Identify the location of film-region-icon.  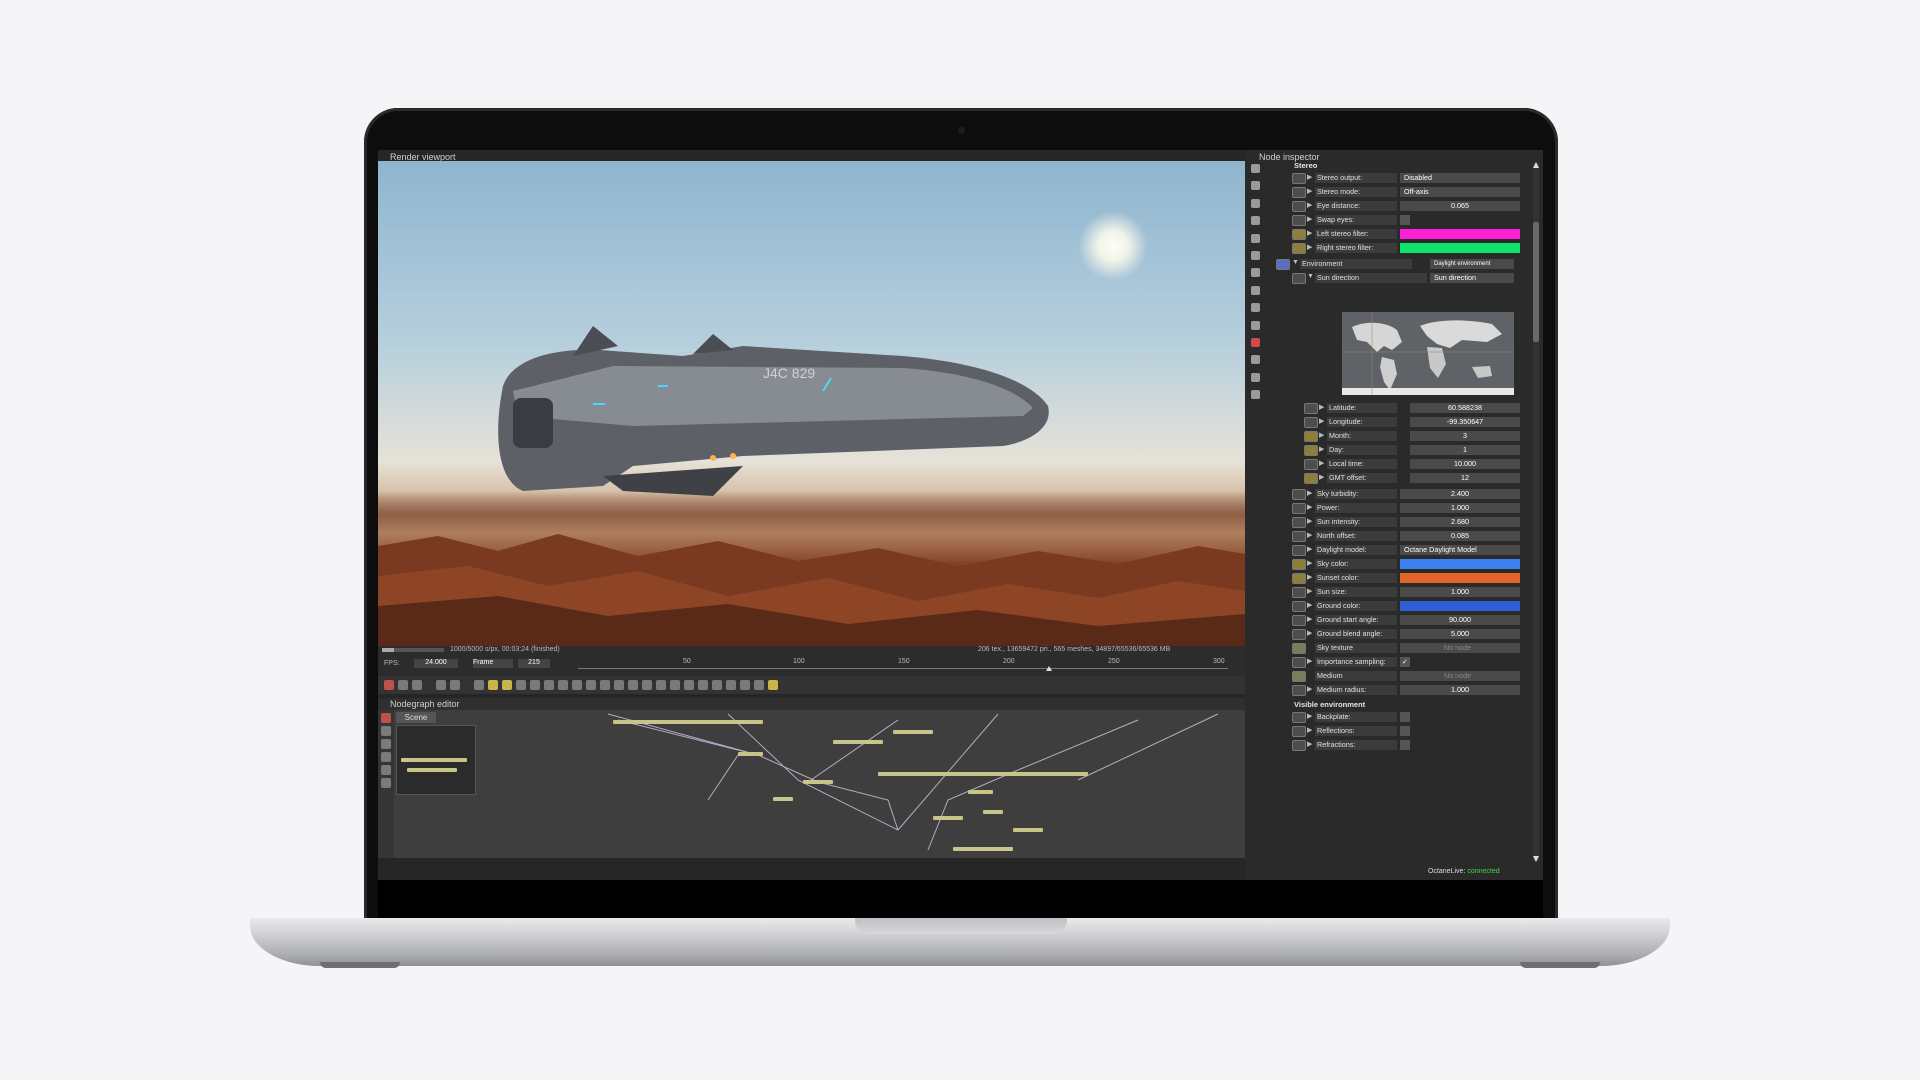
(521, 685).